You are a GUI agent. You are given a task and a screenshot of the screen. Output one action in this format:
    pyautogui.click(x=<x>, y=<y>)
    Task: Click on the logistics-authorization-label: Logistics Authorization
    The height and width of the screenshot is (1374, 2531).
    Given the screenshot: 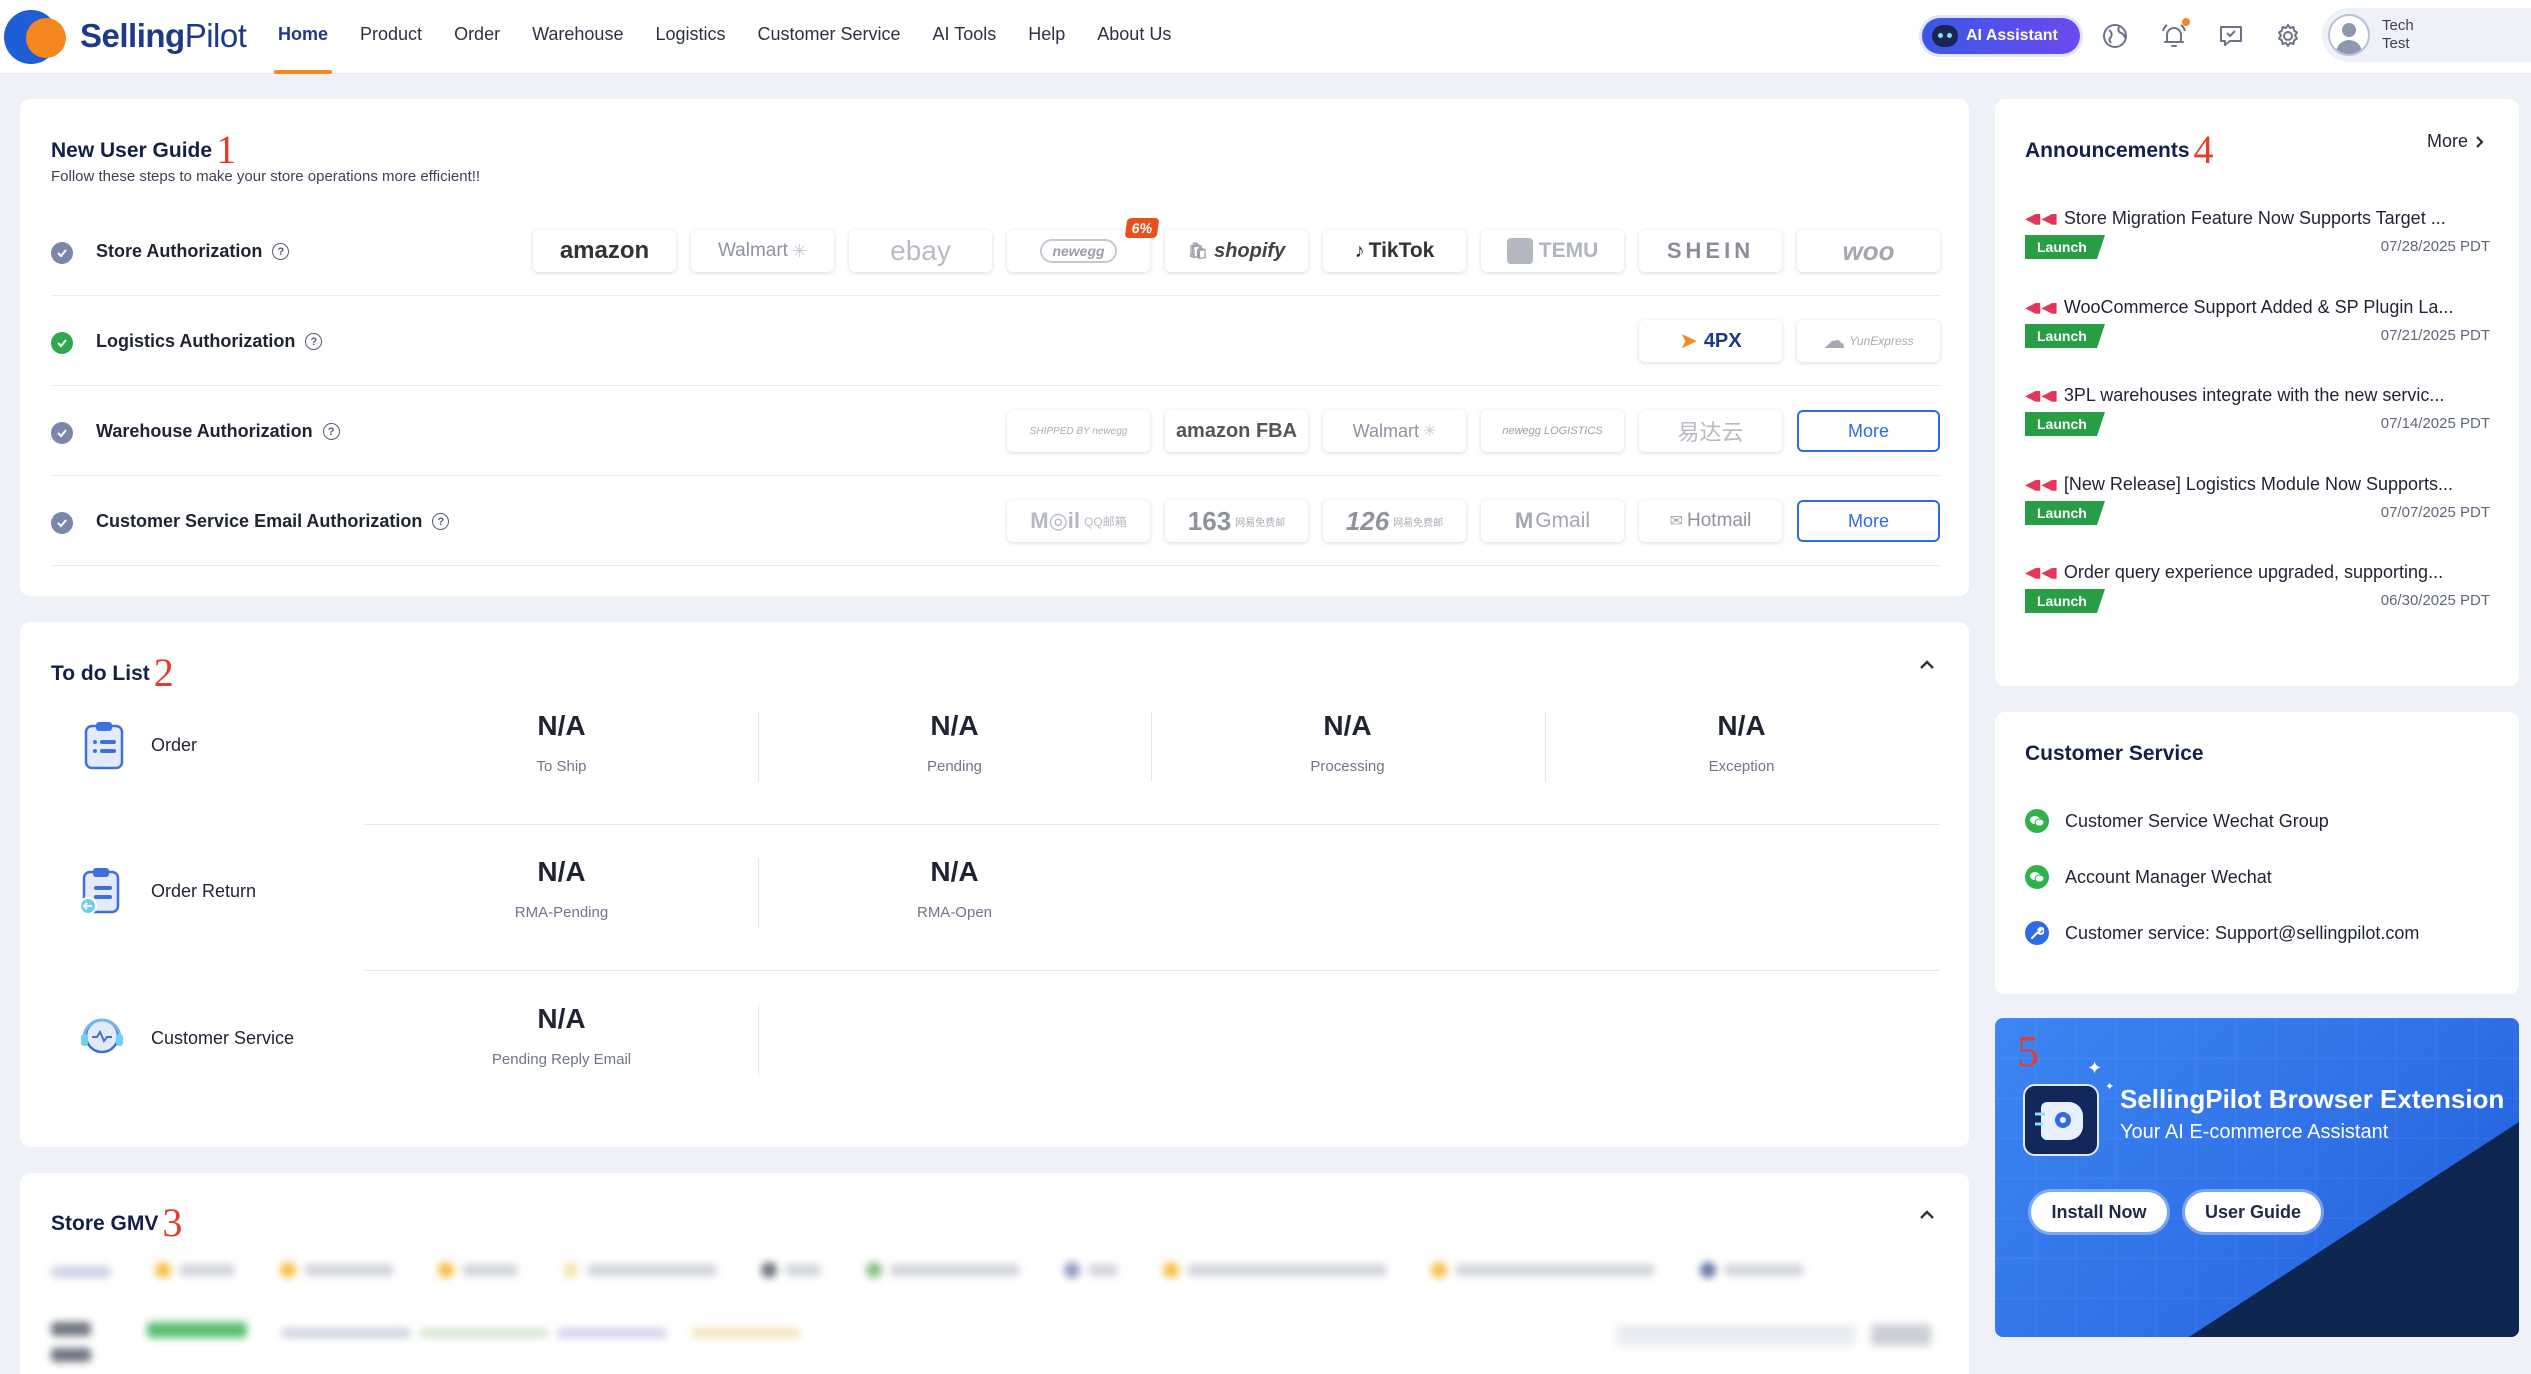 What is the action you would take?
    pyautogui.click(x=196, y=341)
    